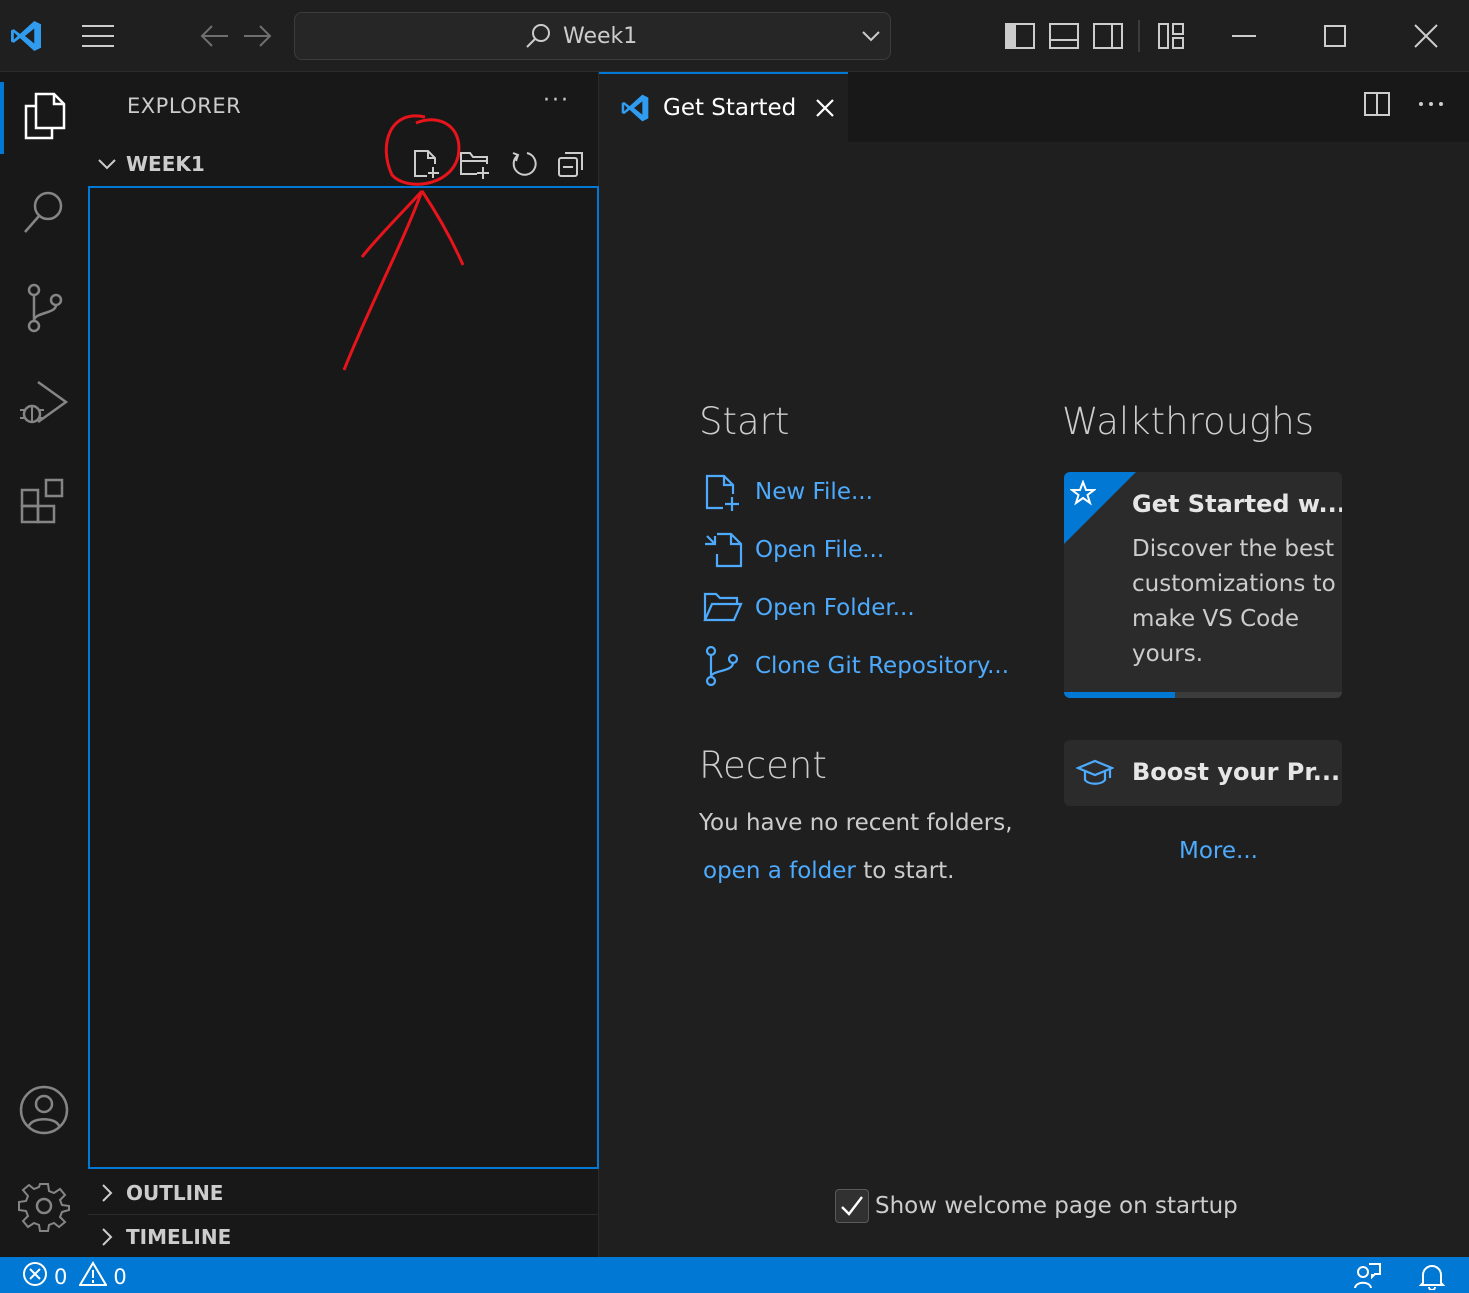 The height and width of the screenshot is (1293, 1469). I want to click on folder-name: WEEK1, so click(165, 164).